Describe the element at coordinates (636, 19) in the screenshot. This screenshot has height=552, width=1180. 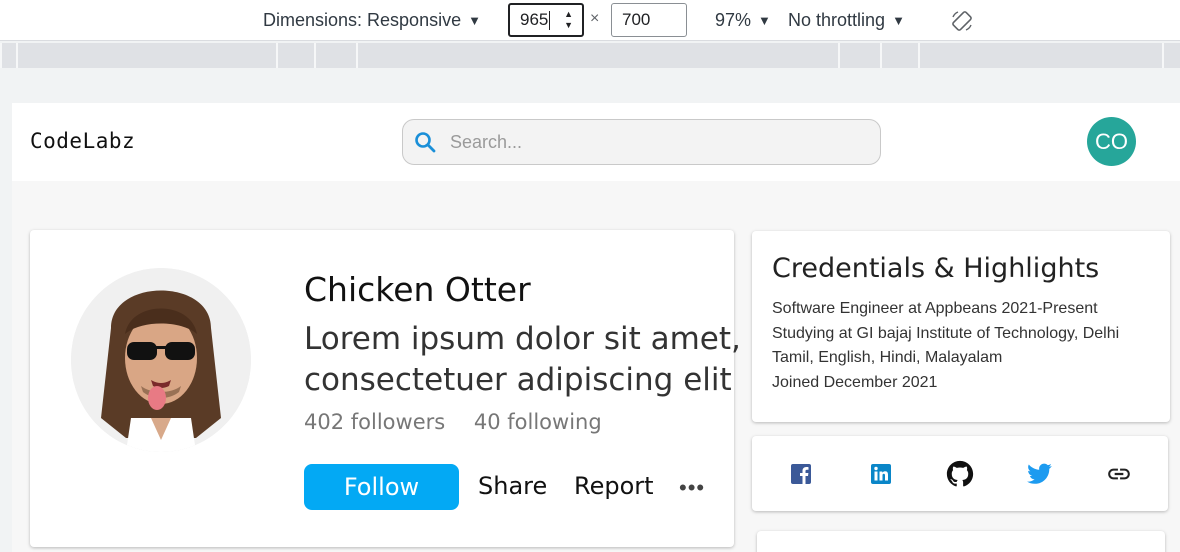
I see `height-value: 700` at that location.